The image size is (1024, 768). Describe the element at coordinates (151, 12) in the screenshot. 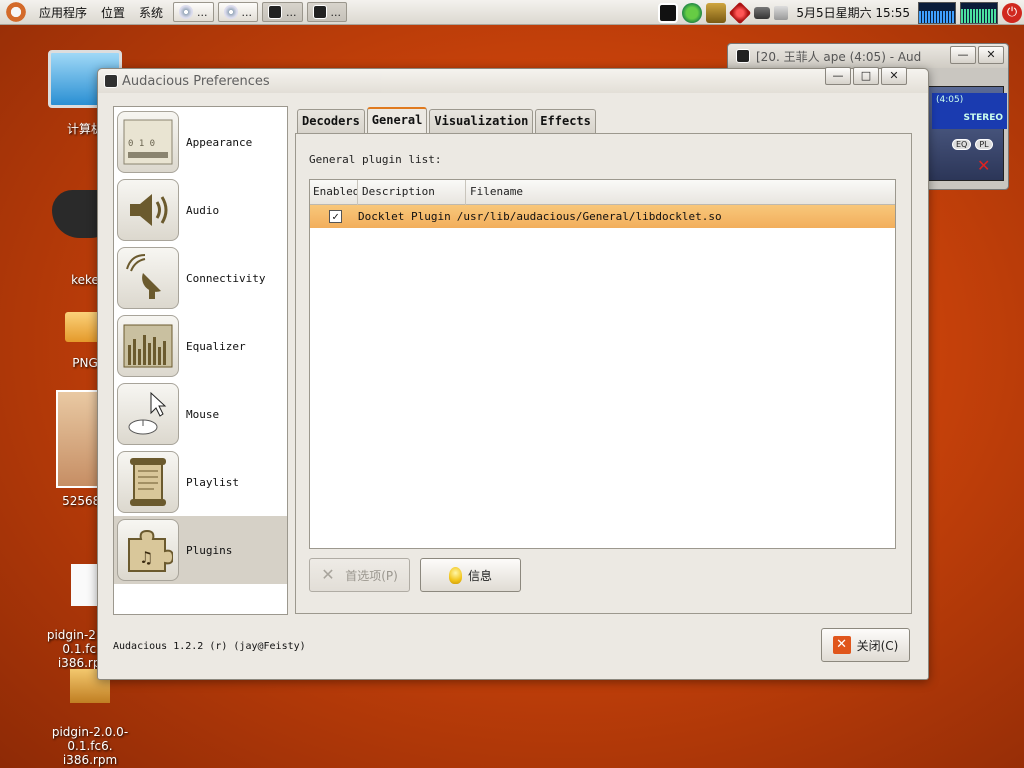

I see `system-menu: 系统` at that location.